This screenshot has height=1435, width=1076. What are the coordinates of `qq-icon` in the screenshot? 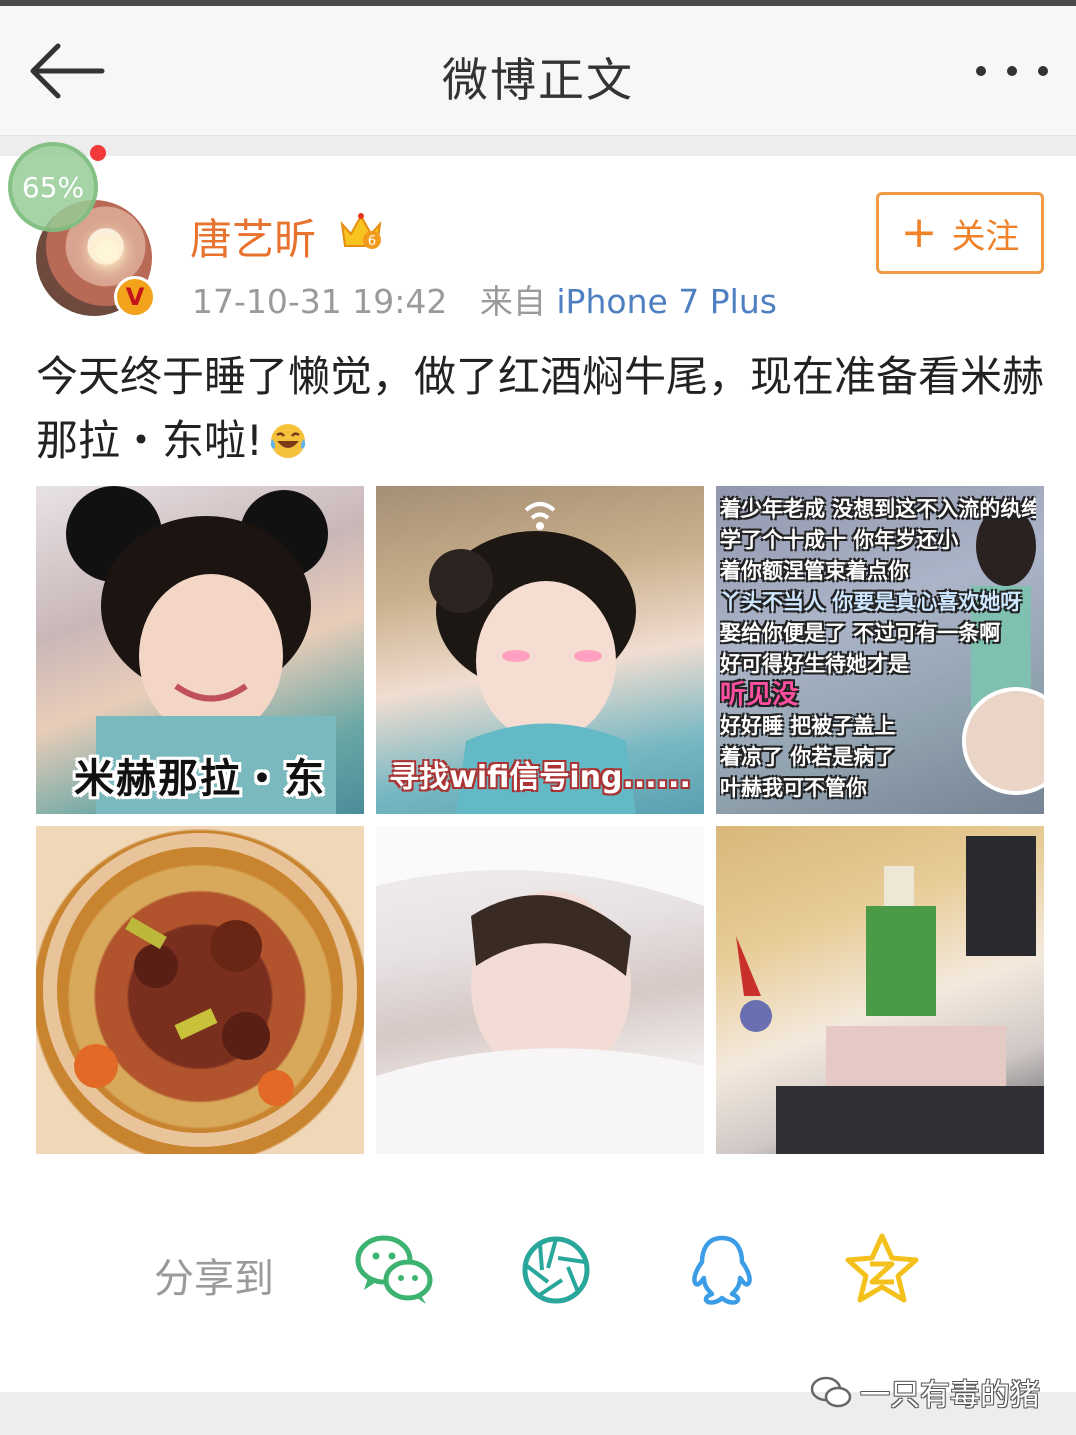 It's located at (722, 1270).